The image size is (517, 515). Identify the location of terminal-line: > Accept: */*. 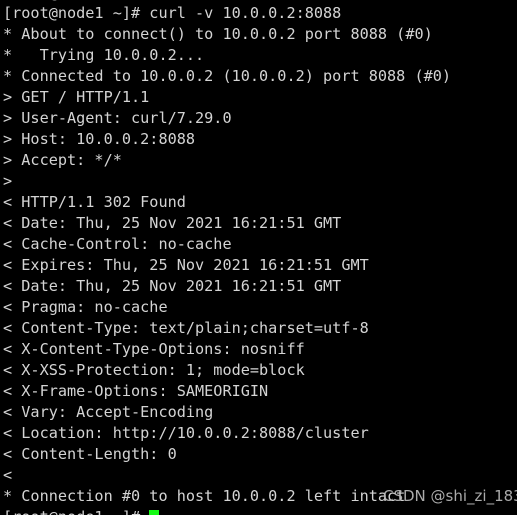
(62, 160).